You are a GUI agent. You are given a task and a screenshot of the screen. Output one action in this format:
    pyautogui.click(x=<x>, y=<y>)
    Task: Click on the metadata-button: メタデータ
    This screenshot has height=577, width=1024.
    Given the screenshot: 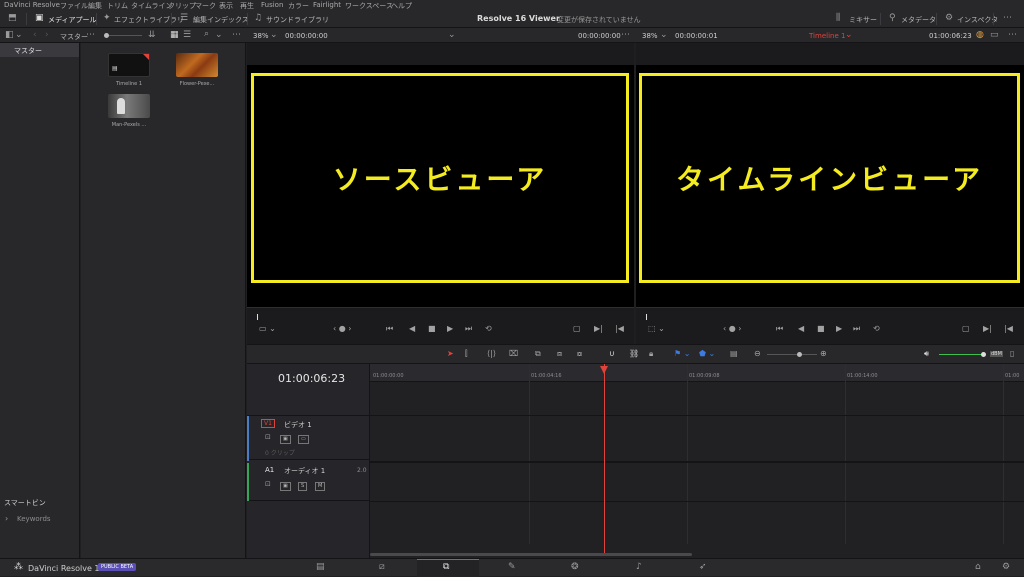 What is the action you would take?
    pyautogui.click(x=918, y=20)
    